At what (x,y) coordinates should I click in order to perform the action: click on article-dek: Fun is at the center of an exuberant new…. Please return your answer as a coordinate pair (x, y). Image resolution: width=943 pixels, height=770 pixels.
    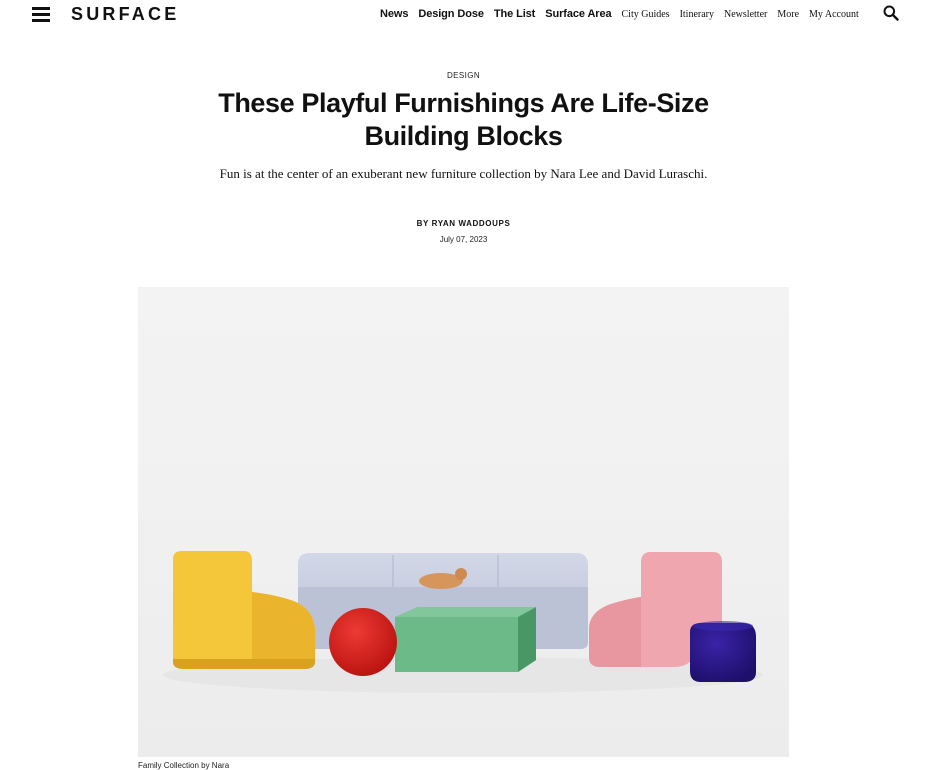
    Looking at the image, I should click on (463, 173).